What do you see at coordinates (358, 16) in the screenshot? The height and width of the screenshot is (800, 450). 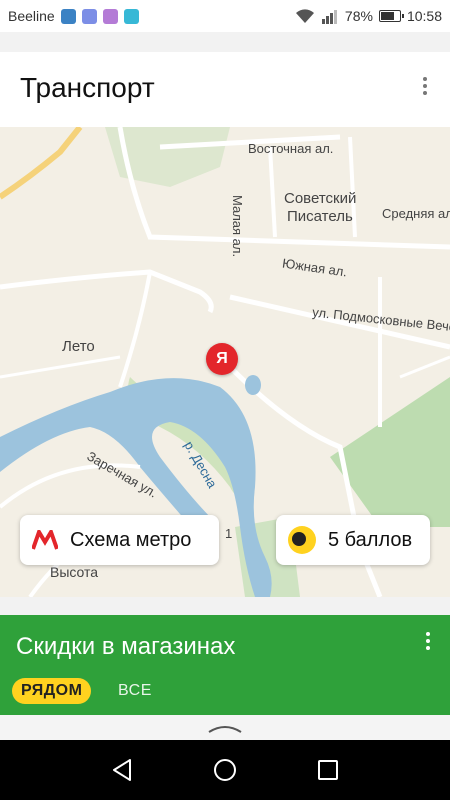 I see `battery-percent: 78%` at bounding box center [358, 16].